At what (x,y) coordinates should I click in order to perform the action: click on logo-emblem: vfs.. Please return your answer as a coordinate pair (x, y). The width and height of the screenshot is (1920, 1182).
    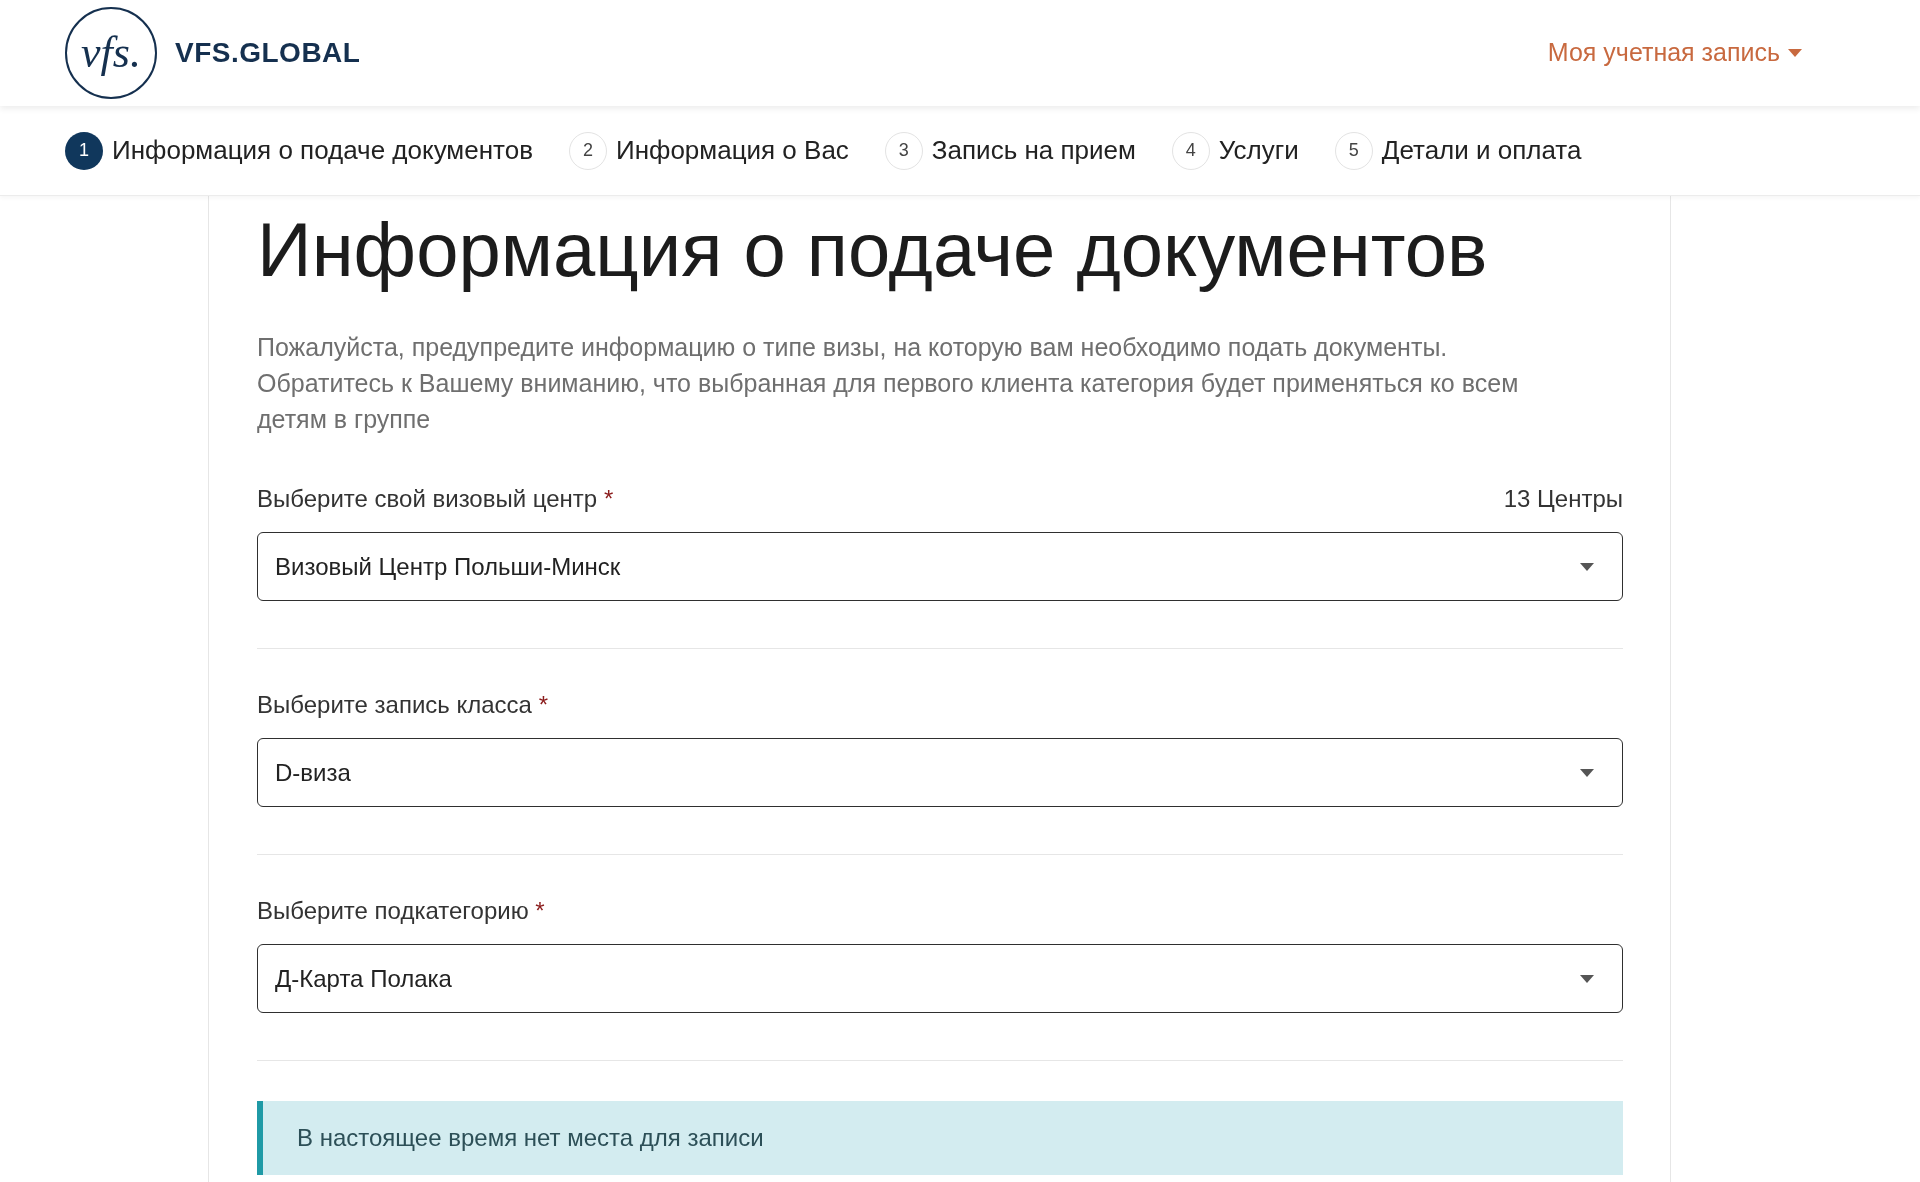
    Looking at the image, I should click on (111, 53).